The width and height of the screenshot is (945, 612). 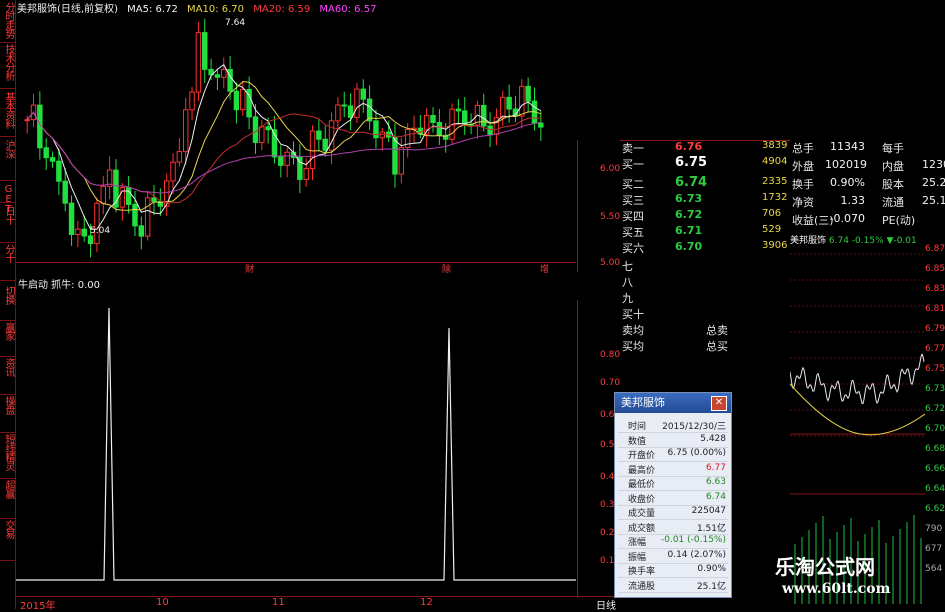 I want to click on orderbook-level: 九, so click(x=627, y=298).